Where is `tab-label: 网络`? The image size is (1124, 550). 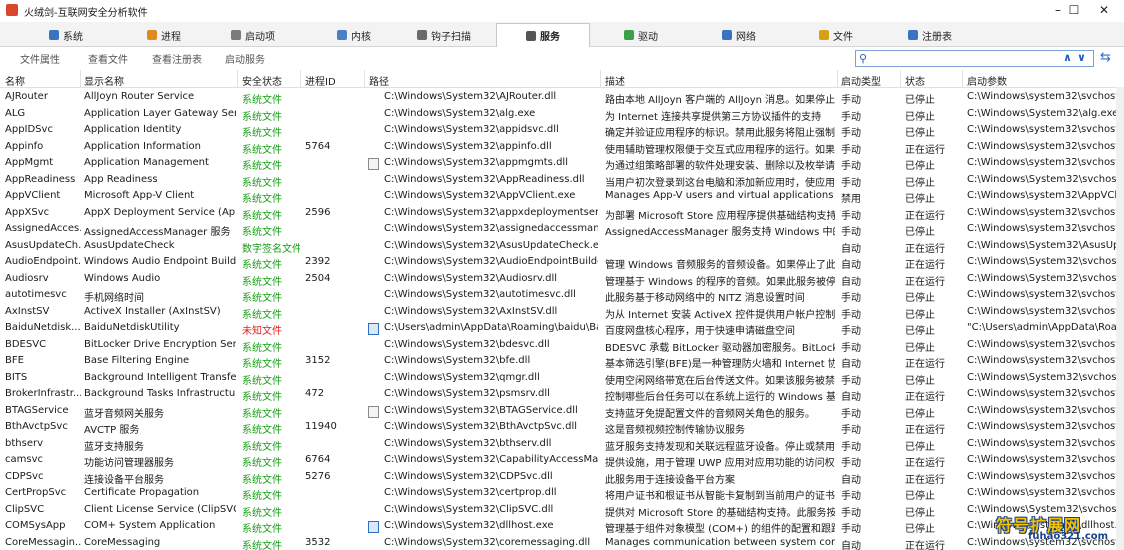
tab-label: 网络 is located at coordinates (746, 37).